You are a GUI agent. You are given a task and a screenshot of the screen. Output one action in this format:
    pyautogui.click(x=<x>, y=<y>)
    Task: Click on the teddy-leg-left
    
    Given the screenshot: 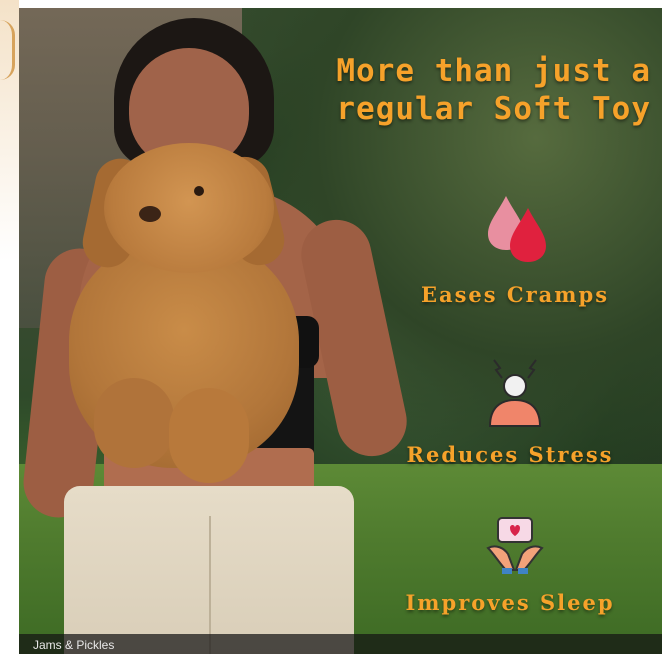 What is the action you would take?
    pyautogui.click(x=134, y=423)
    